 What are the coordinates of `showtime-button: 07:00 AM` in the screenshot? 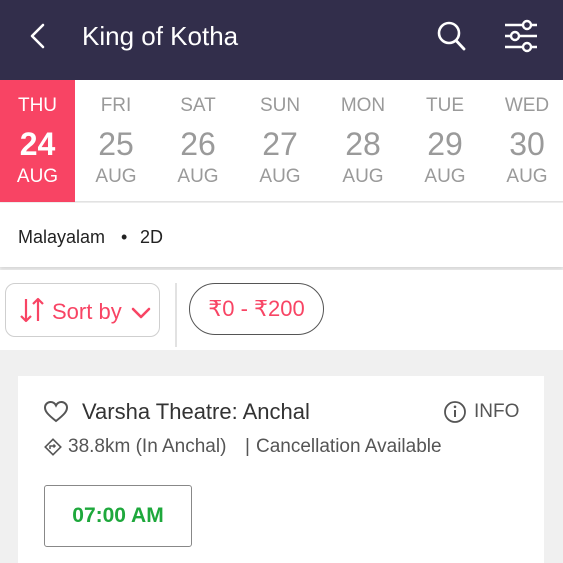 It's located at (118, 516).